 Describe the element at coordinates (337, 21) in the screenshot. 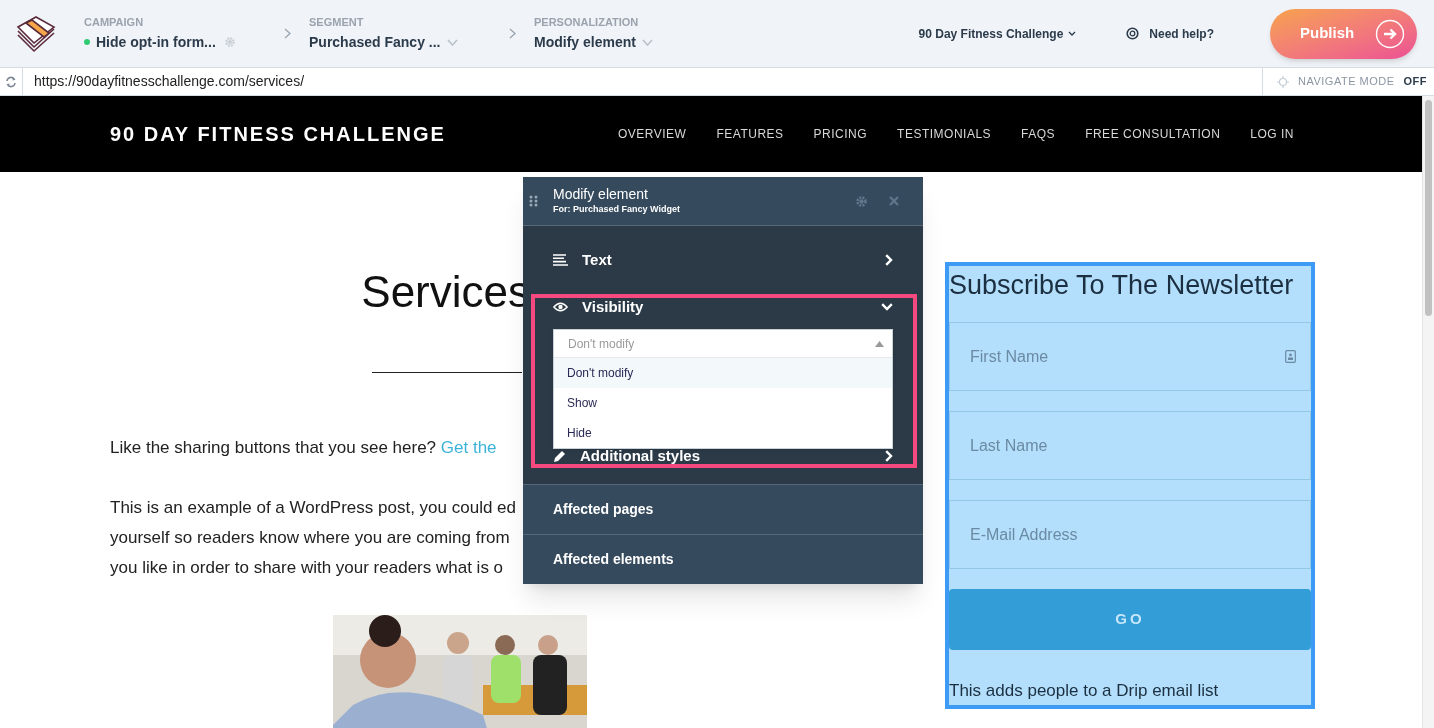

I see `breadcrumb-label: SEGMENT` at that location.